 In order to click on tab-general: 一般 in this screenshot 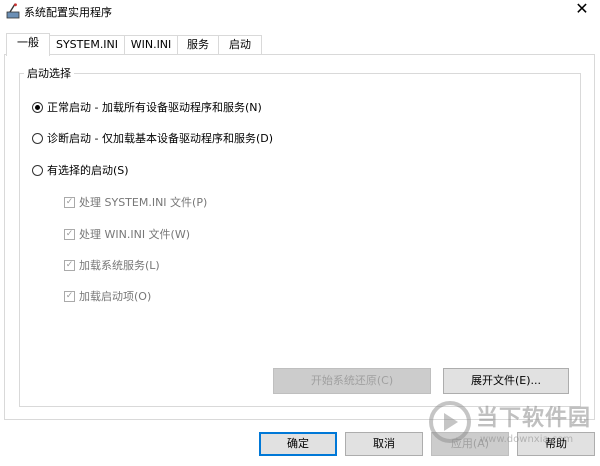, I will do `click(28, 44)`.